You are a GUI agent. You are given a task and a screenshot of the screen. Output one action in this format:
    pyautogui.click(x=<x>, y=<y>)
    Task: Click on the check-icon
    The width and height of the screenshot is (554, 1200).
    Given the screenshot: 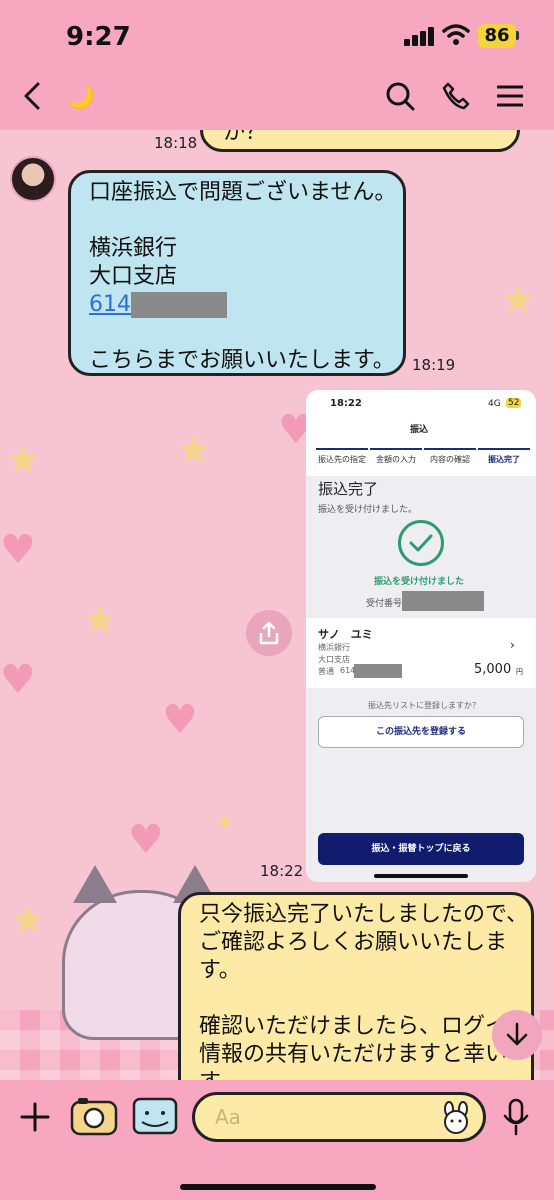 What is the action you would take?
    pyautogui.click(x=421, y=543)
    